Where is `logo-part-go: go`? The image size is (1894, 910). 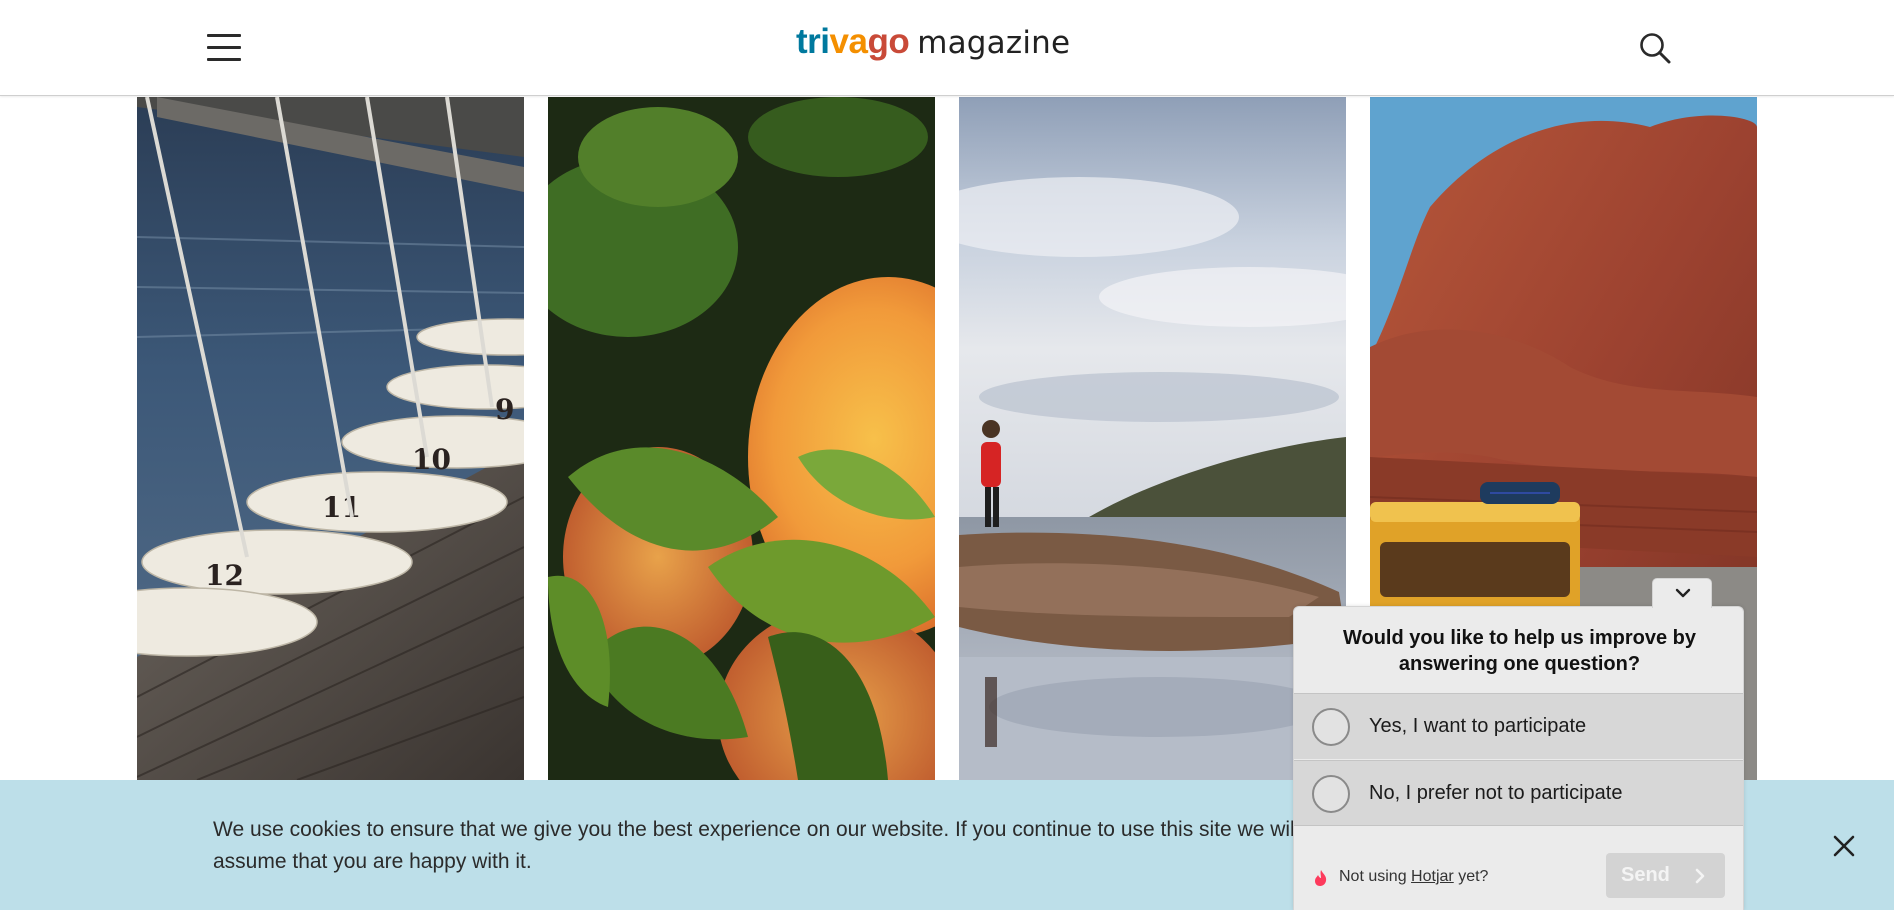
logo-part-go: go is located at coordinates (888, 41).